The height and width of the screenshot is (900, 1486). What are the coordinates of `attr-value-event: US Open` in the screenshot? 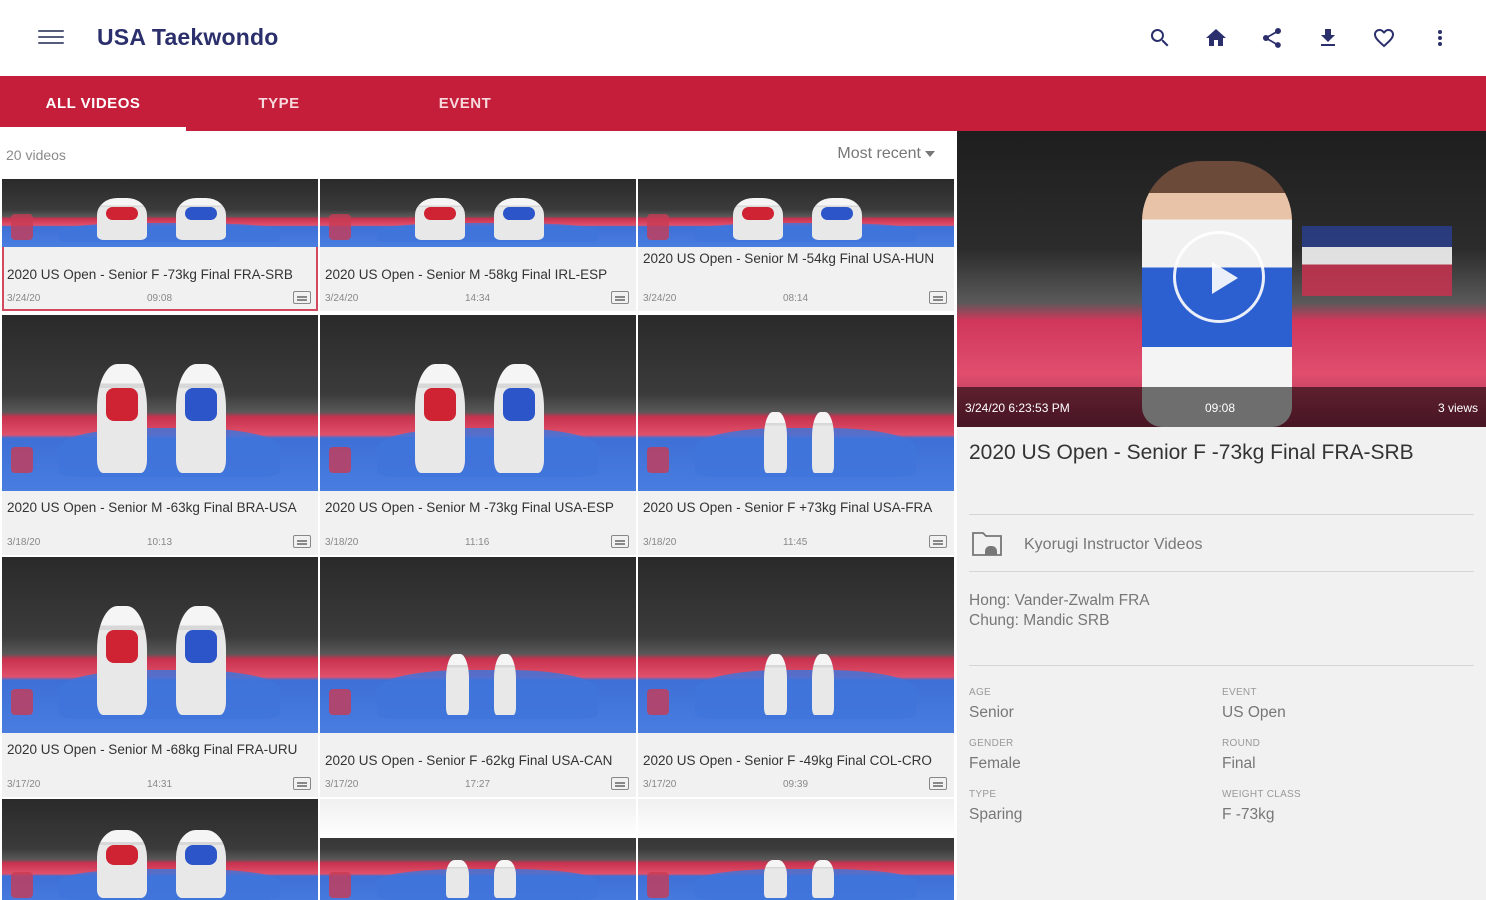 It's located at (1254, 712).